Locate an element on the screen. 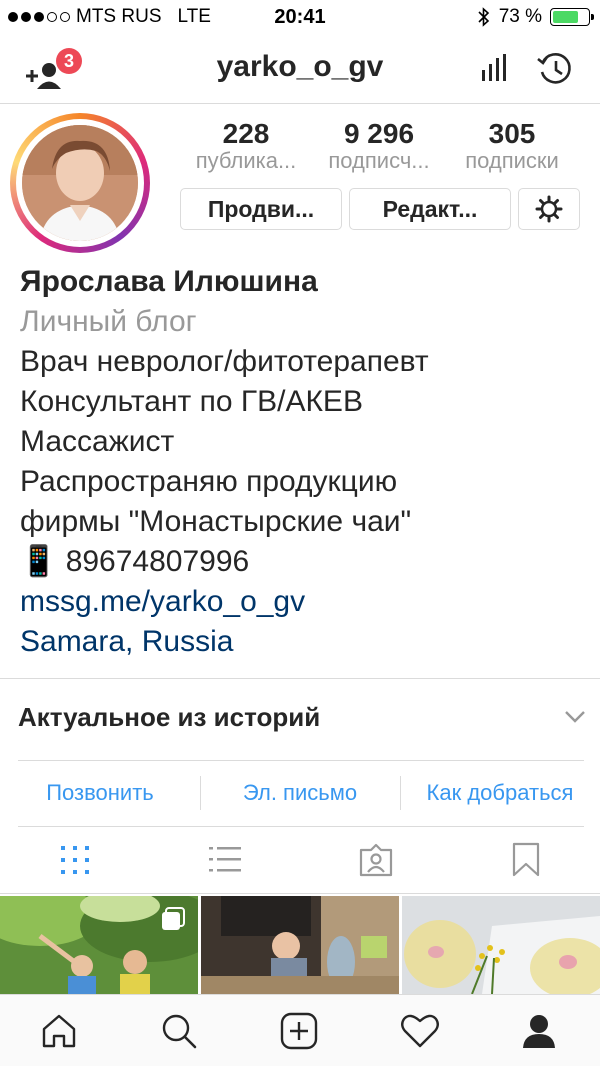 The height and width of the screenshot is (1066, 600). location-link: Samara, Russia is located at coordinates (305, 642).